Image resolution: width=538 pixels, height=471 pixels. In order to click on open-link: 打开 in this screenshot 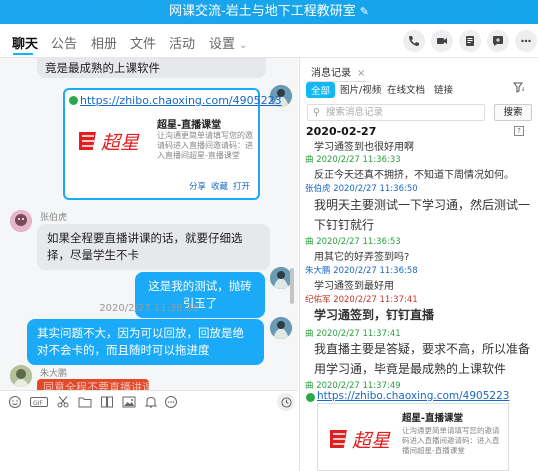, I will do `click(241, 187)`.